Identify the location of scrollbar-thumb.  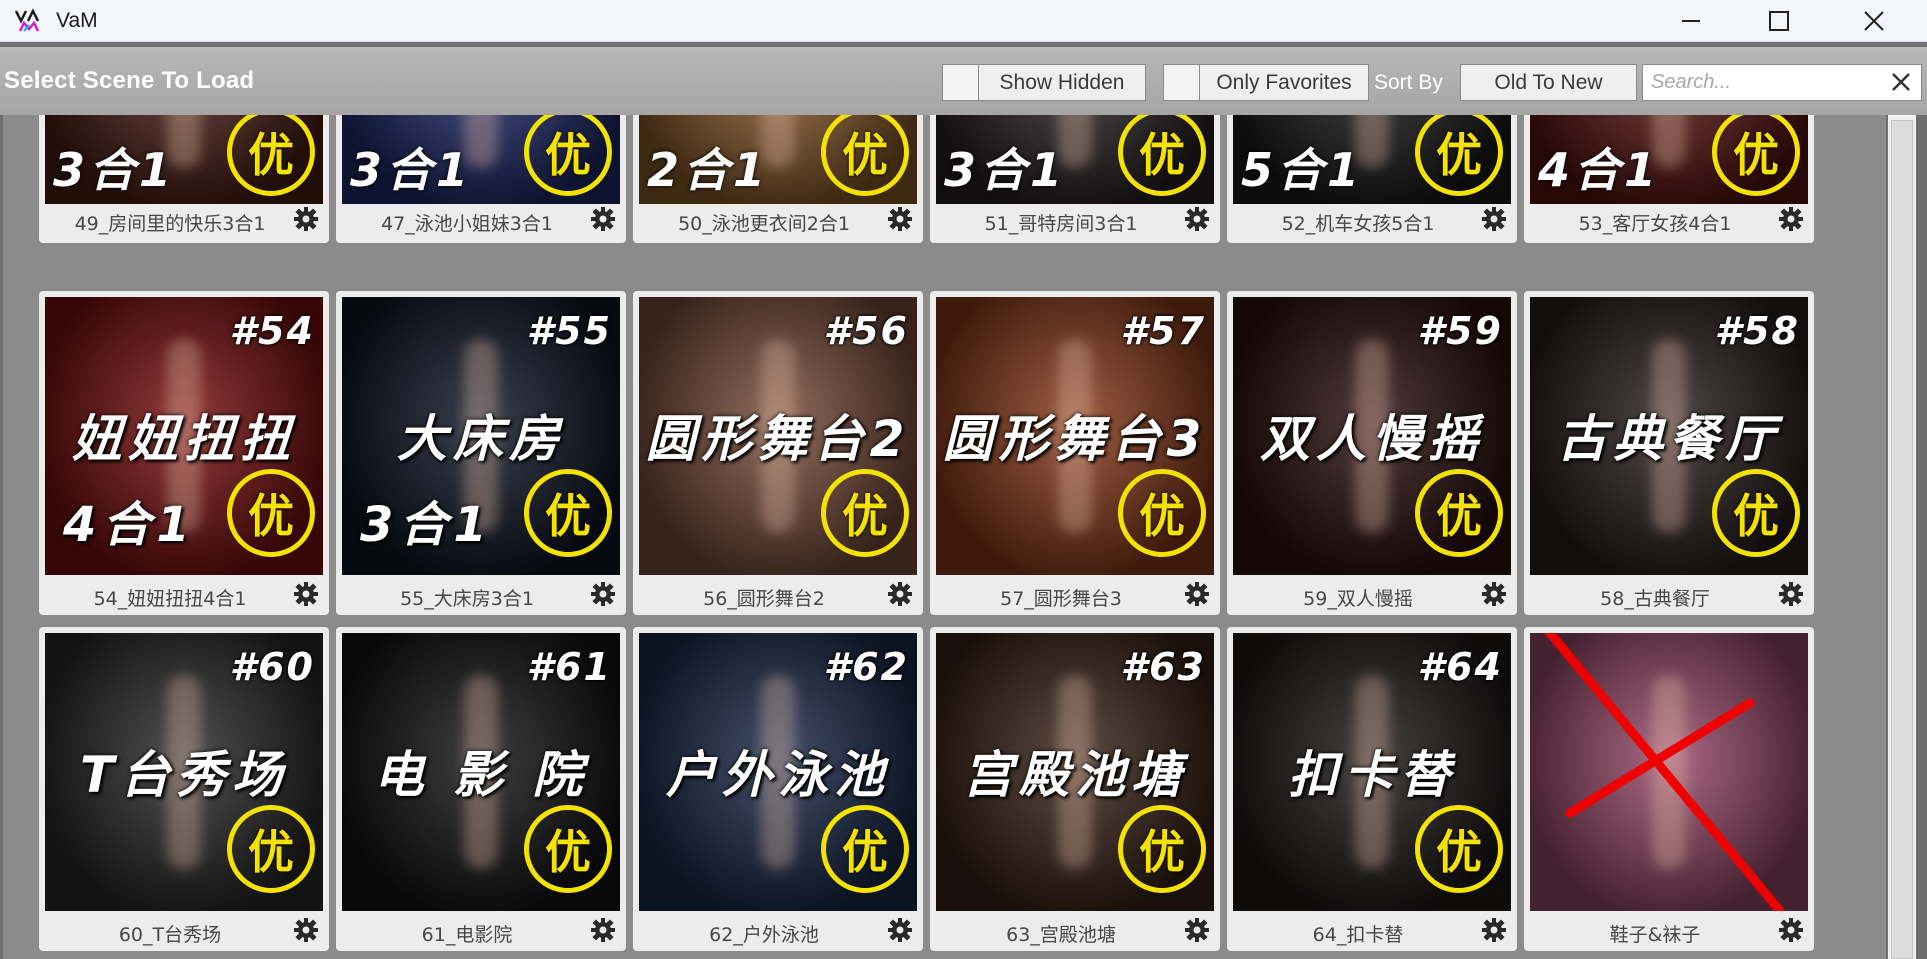
(1902, 539).